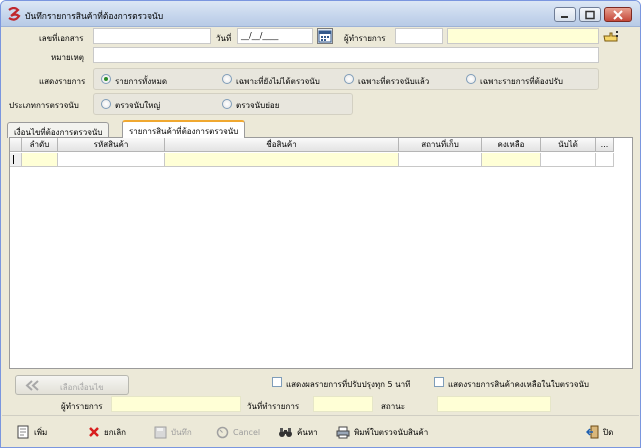 Image resolution: width=641 pixels, height=448 pixels. What do you see at coordinates (285, 432) in the screenshot?
I see `binoculars-icon` at bounding box center [285, 432].